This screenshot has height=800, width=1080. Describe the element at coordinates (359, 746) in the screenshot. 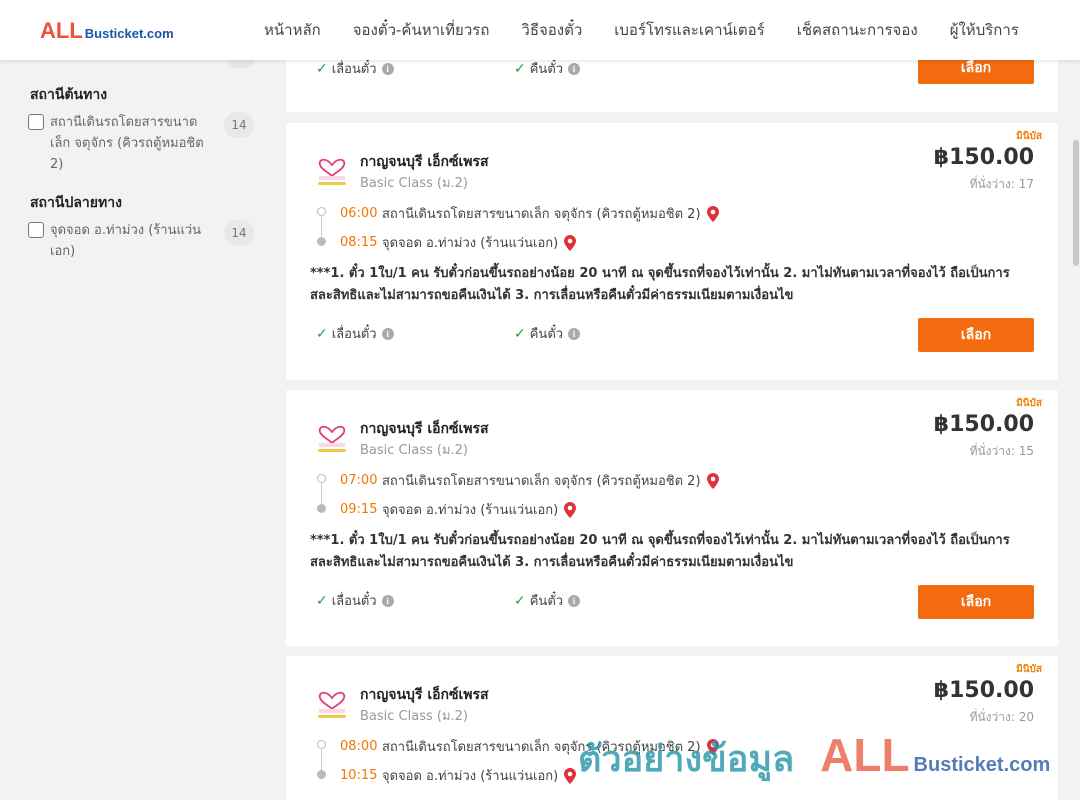

I see `departure-time: 08:00` at that location.